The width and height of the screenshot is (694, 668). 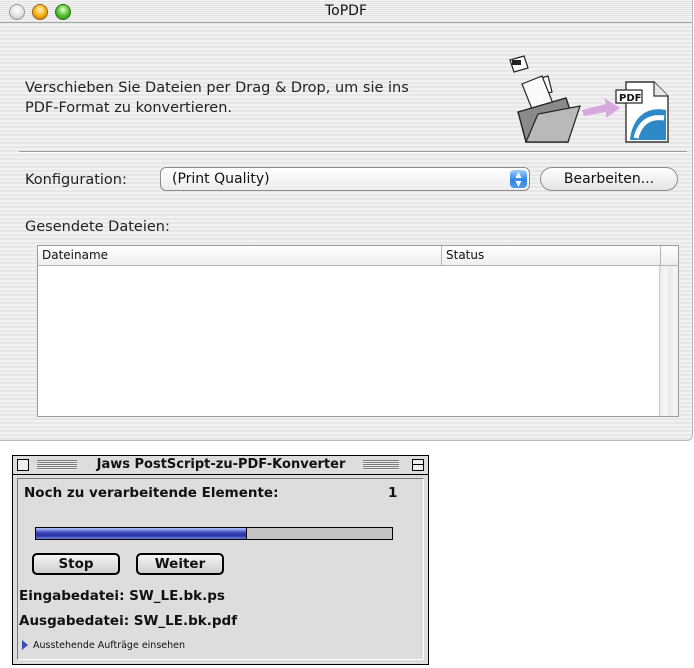 What do you see at coordinates (75, 255) in the screenshot?
I see `column-header-filename: Dateiname` at bounding box center [75, 255].